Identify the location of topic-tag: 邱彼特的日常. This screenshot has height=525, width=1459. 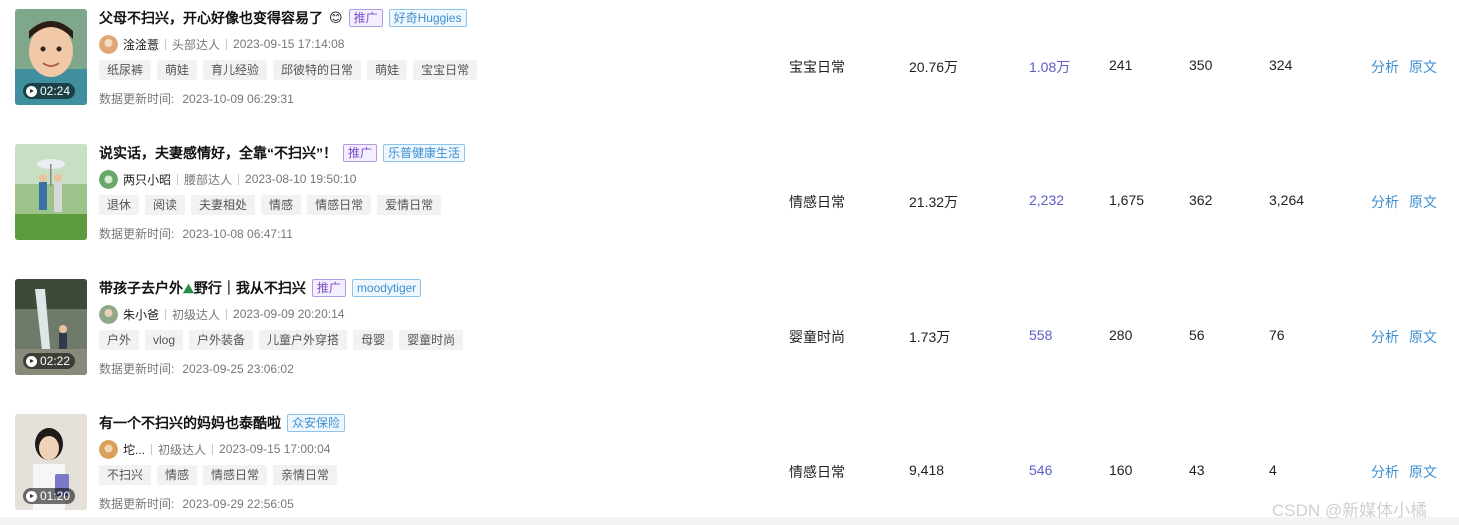
(317, 70).